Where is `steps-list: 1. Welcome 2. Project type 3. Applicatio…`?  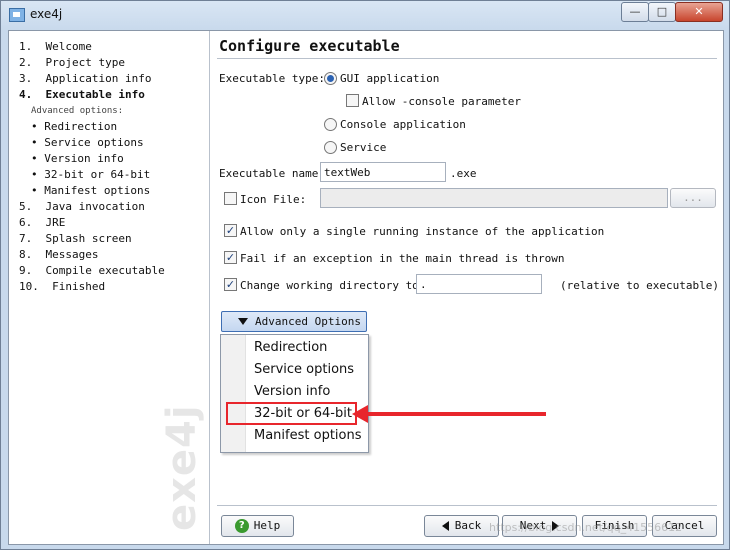 steps-list: 1. Welcome 2. Project type 3. Applicatio… is located at coordinates (92, 167).